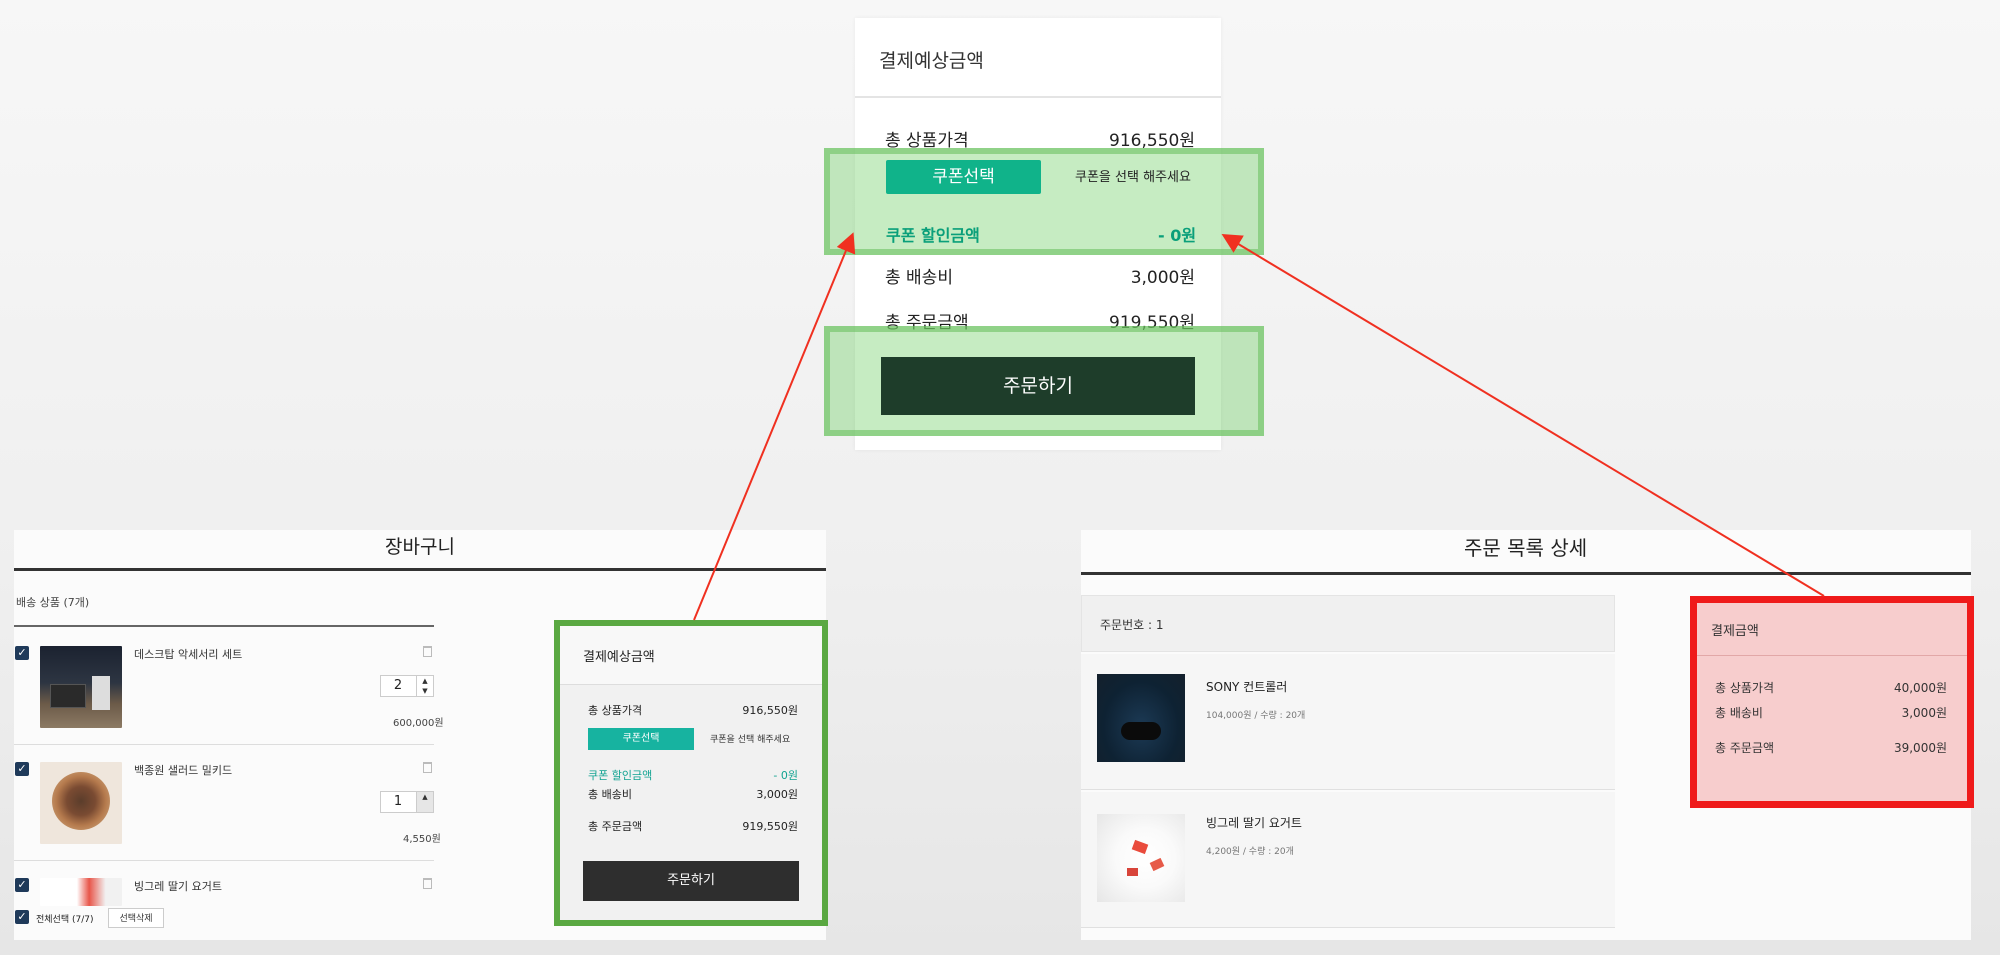 The image size is (2000, 955). Describe the element at coordinates (774, 426) in the screenshot. I see `arrow-to-coupon-left` at that location.